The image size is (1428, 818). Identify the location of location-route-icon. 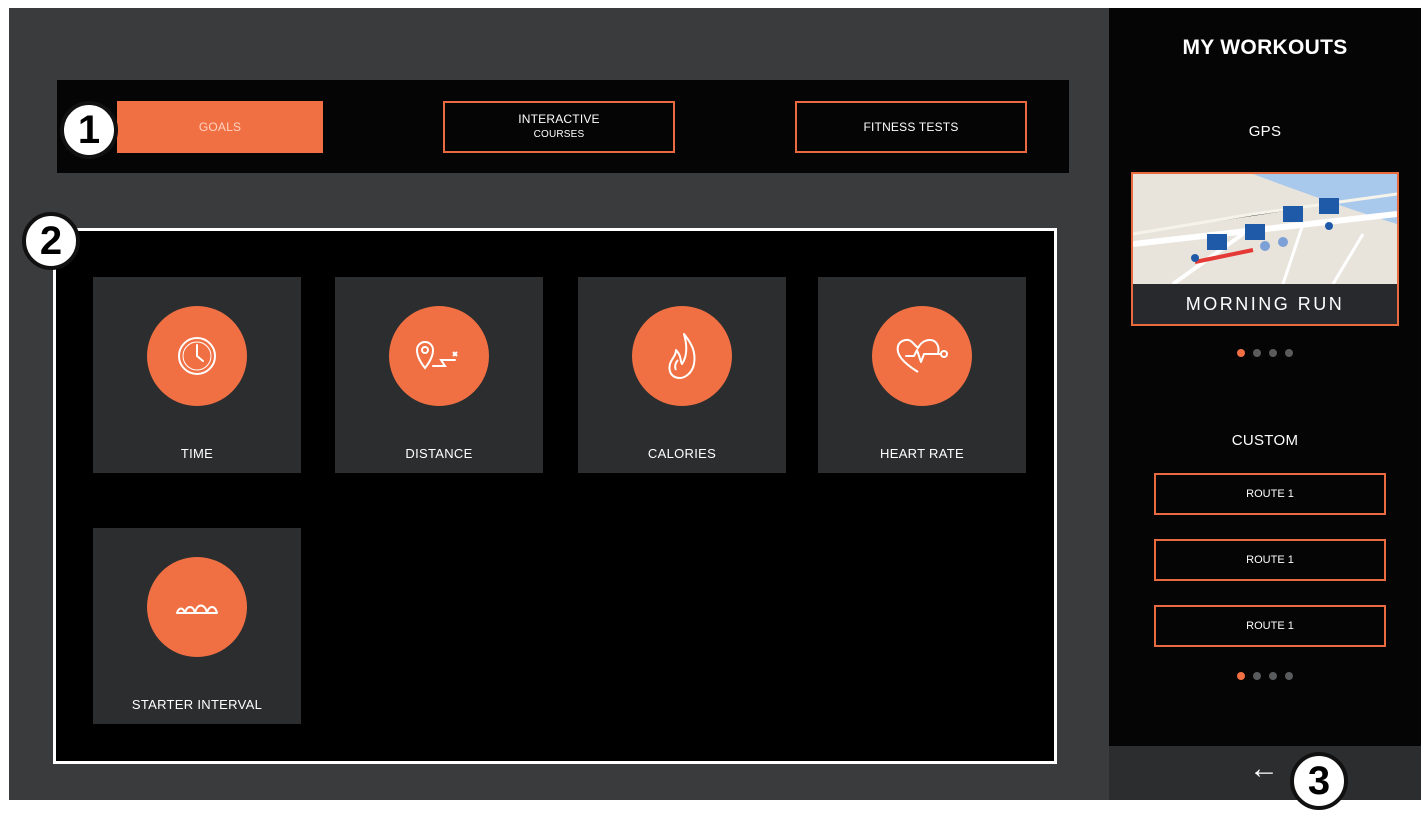
(439, 356).